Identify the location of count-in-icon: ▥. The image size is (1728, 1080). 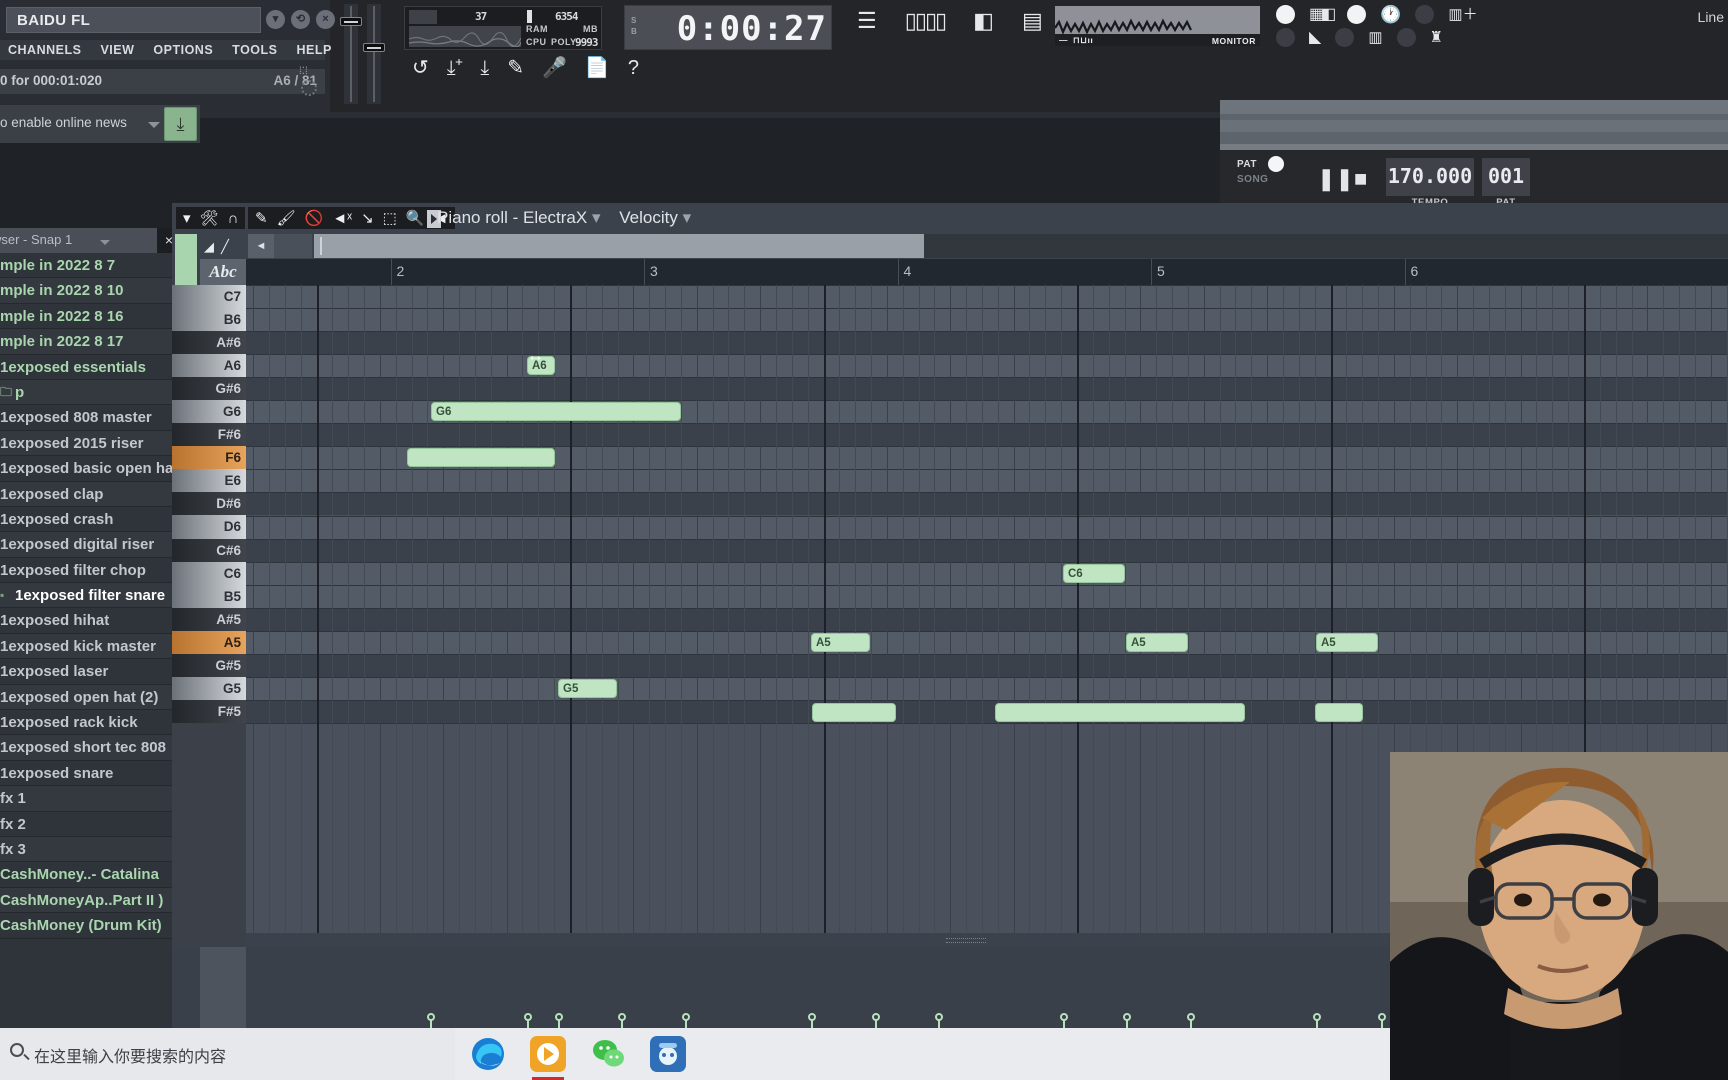
(1375, 37).